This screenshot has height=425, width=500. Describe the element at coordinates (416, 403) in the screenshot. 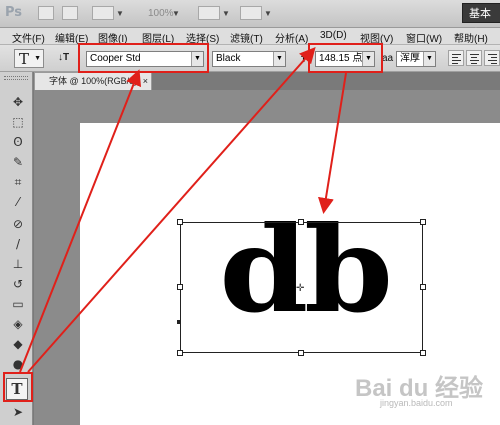

I see `watermark-url: jingyan.baidu.com` at that location.